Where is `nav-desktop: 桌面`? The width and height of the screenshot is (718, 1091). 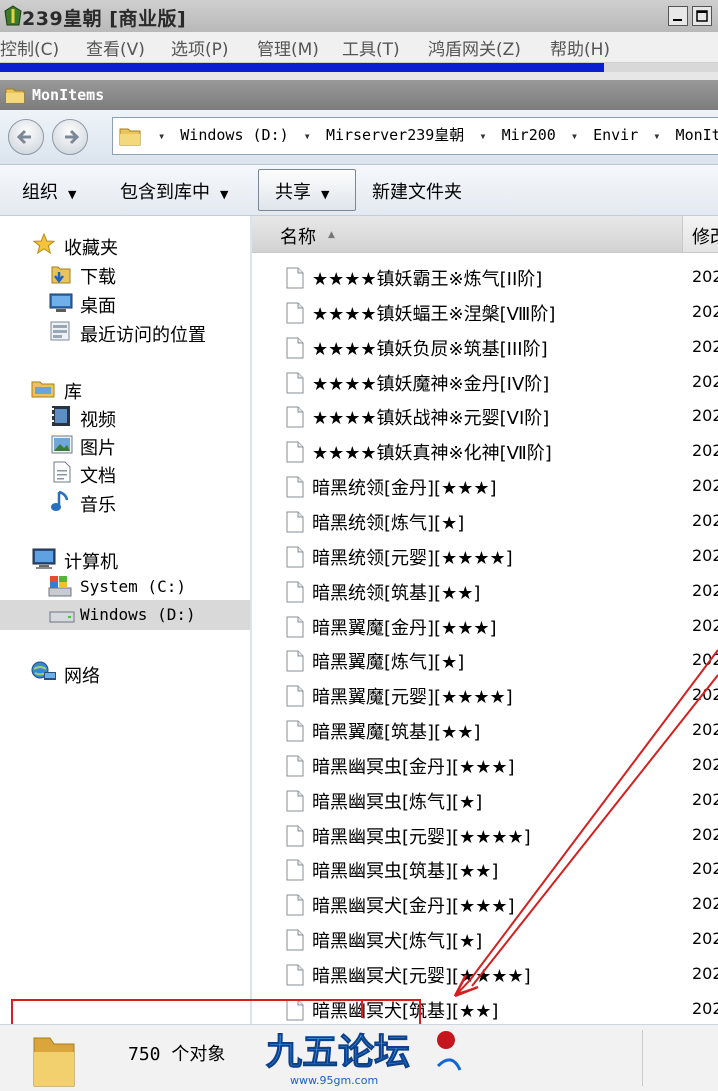
nav-desktop: 桌面 is located at coordinates (98, 305).